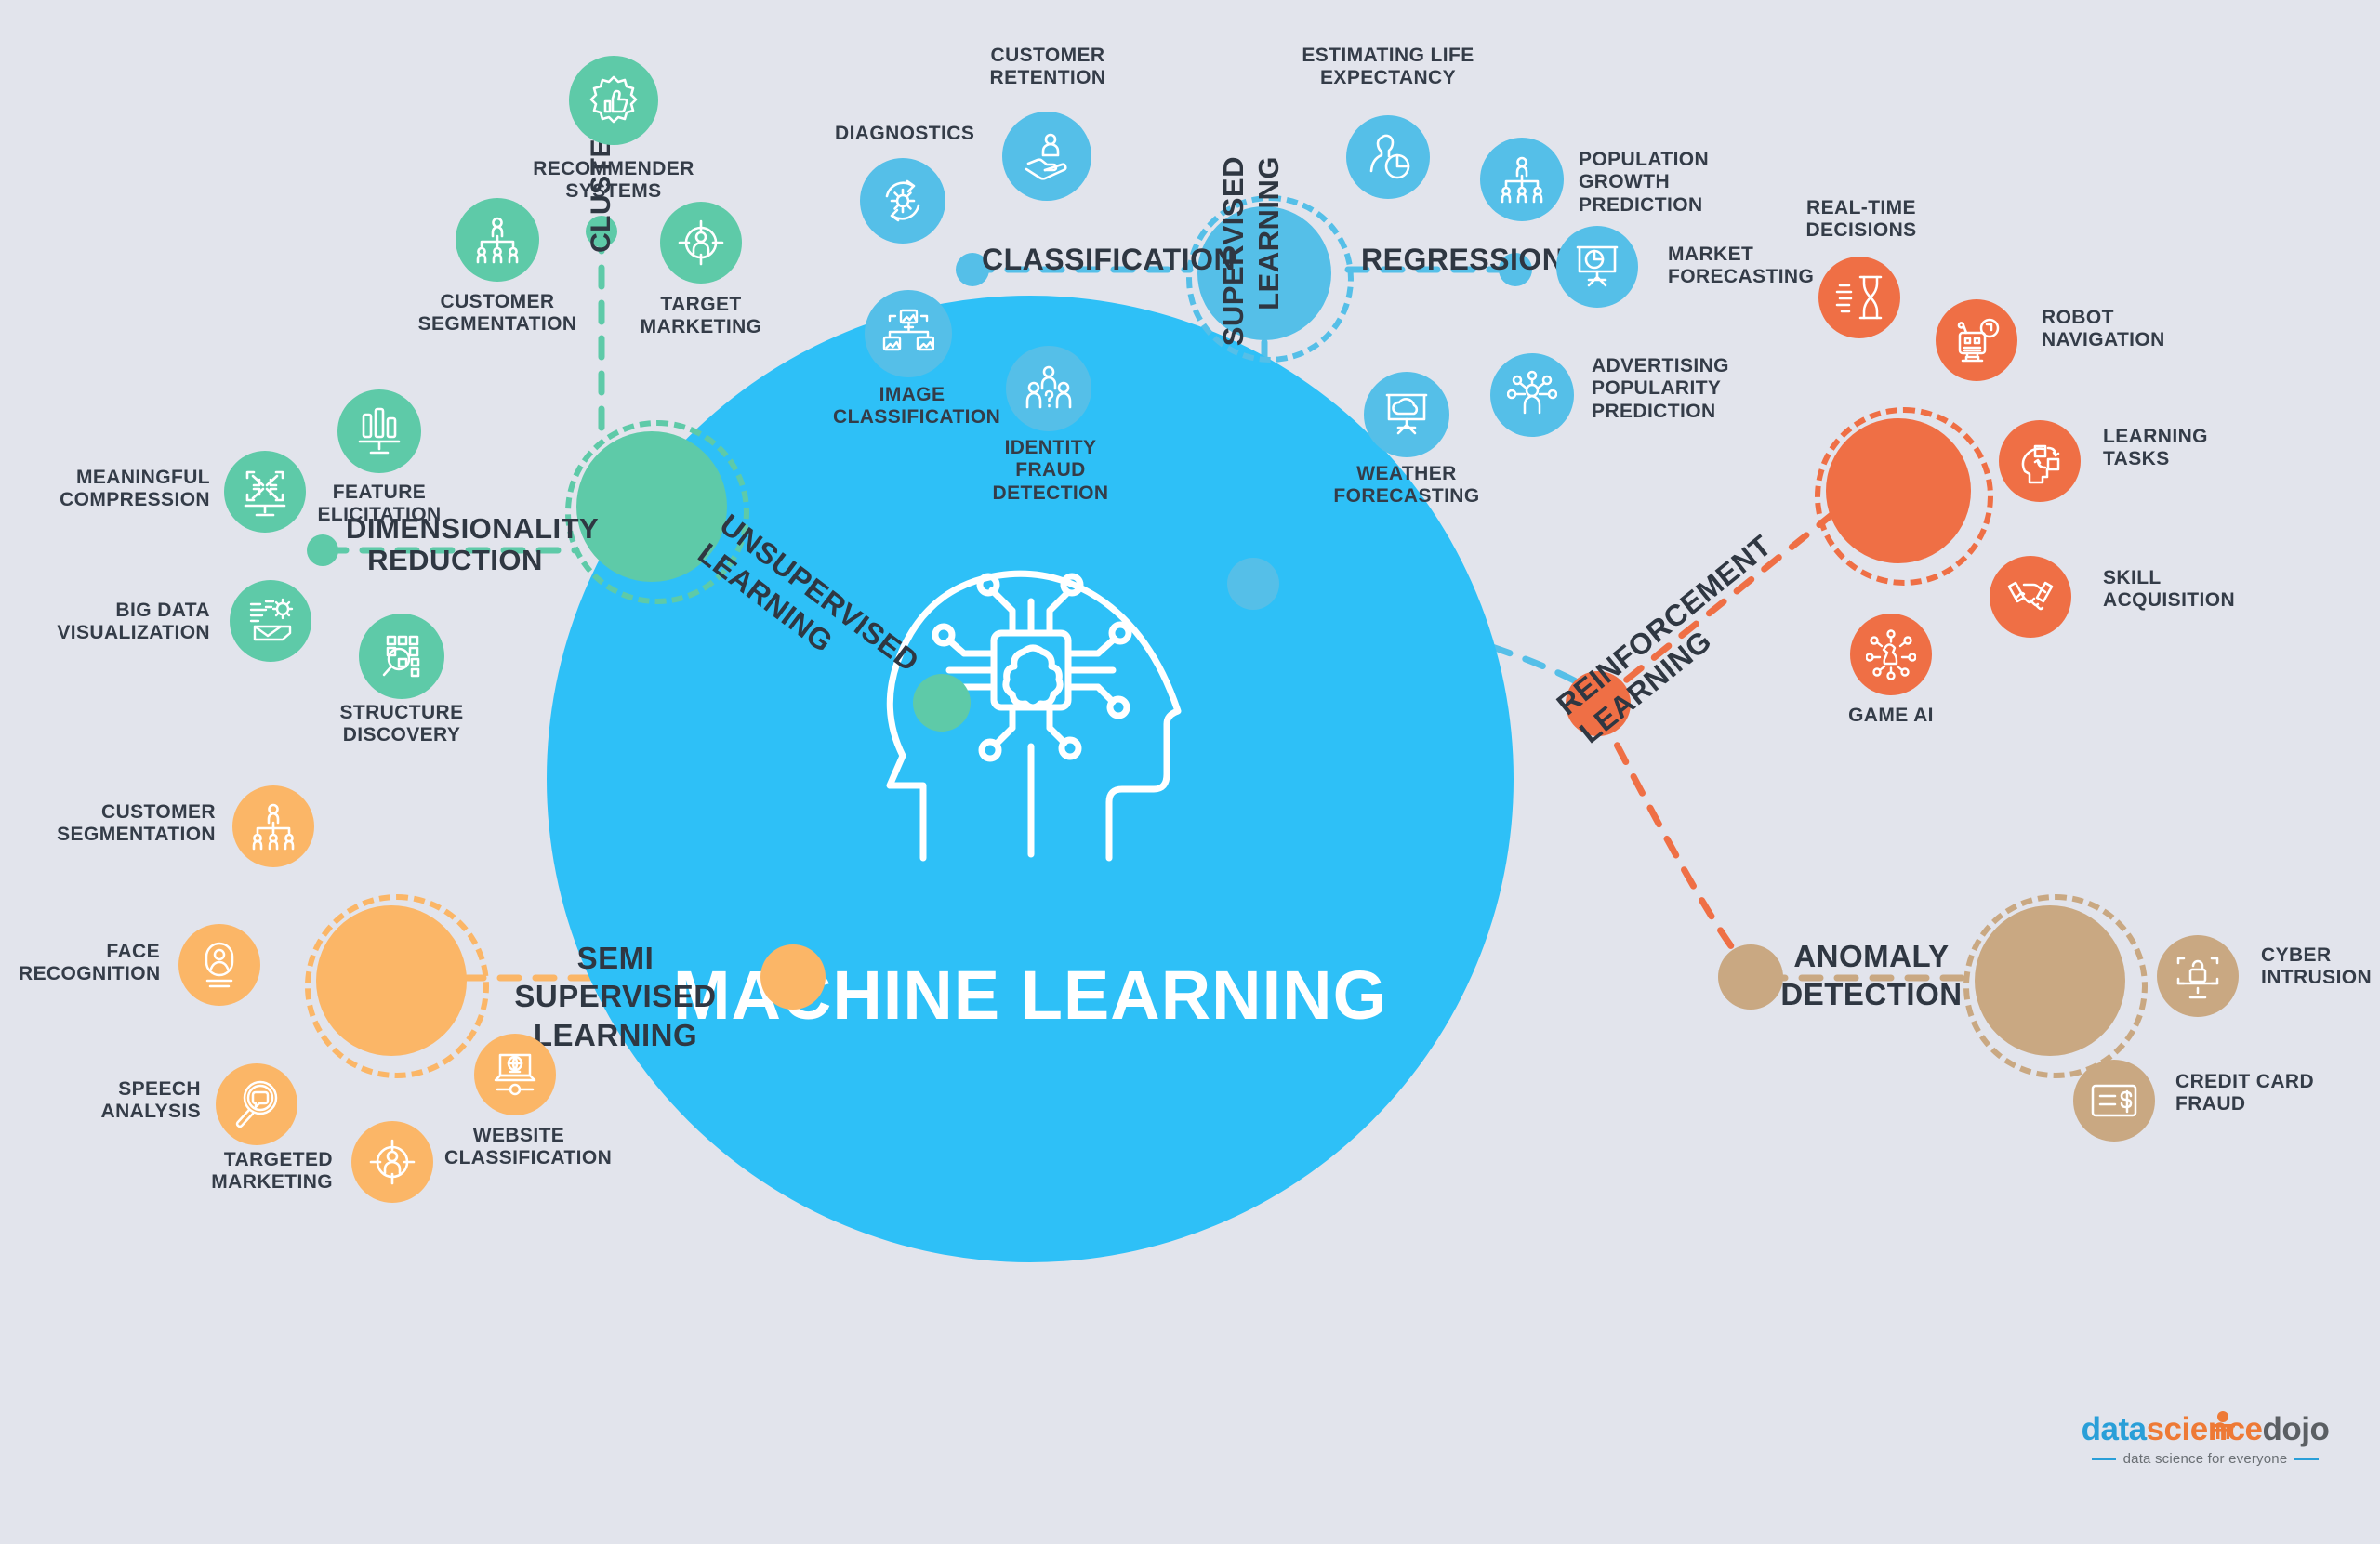 Image resolution: width=2380 pixels, height=1544 pixels. Describe the element at coordinates (942, 703) in the screenshot. I see `unsupervised-connector-dot` at that location.